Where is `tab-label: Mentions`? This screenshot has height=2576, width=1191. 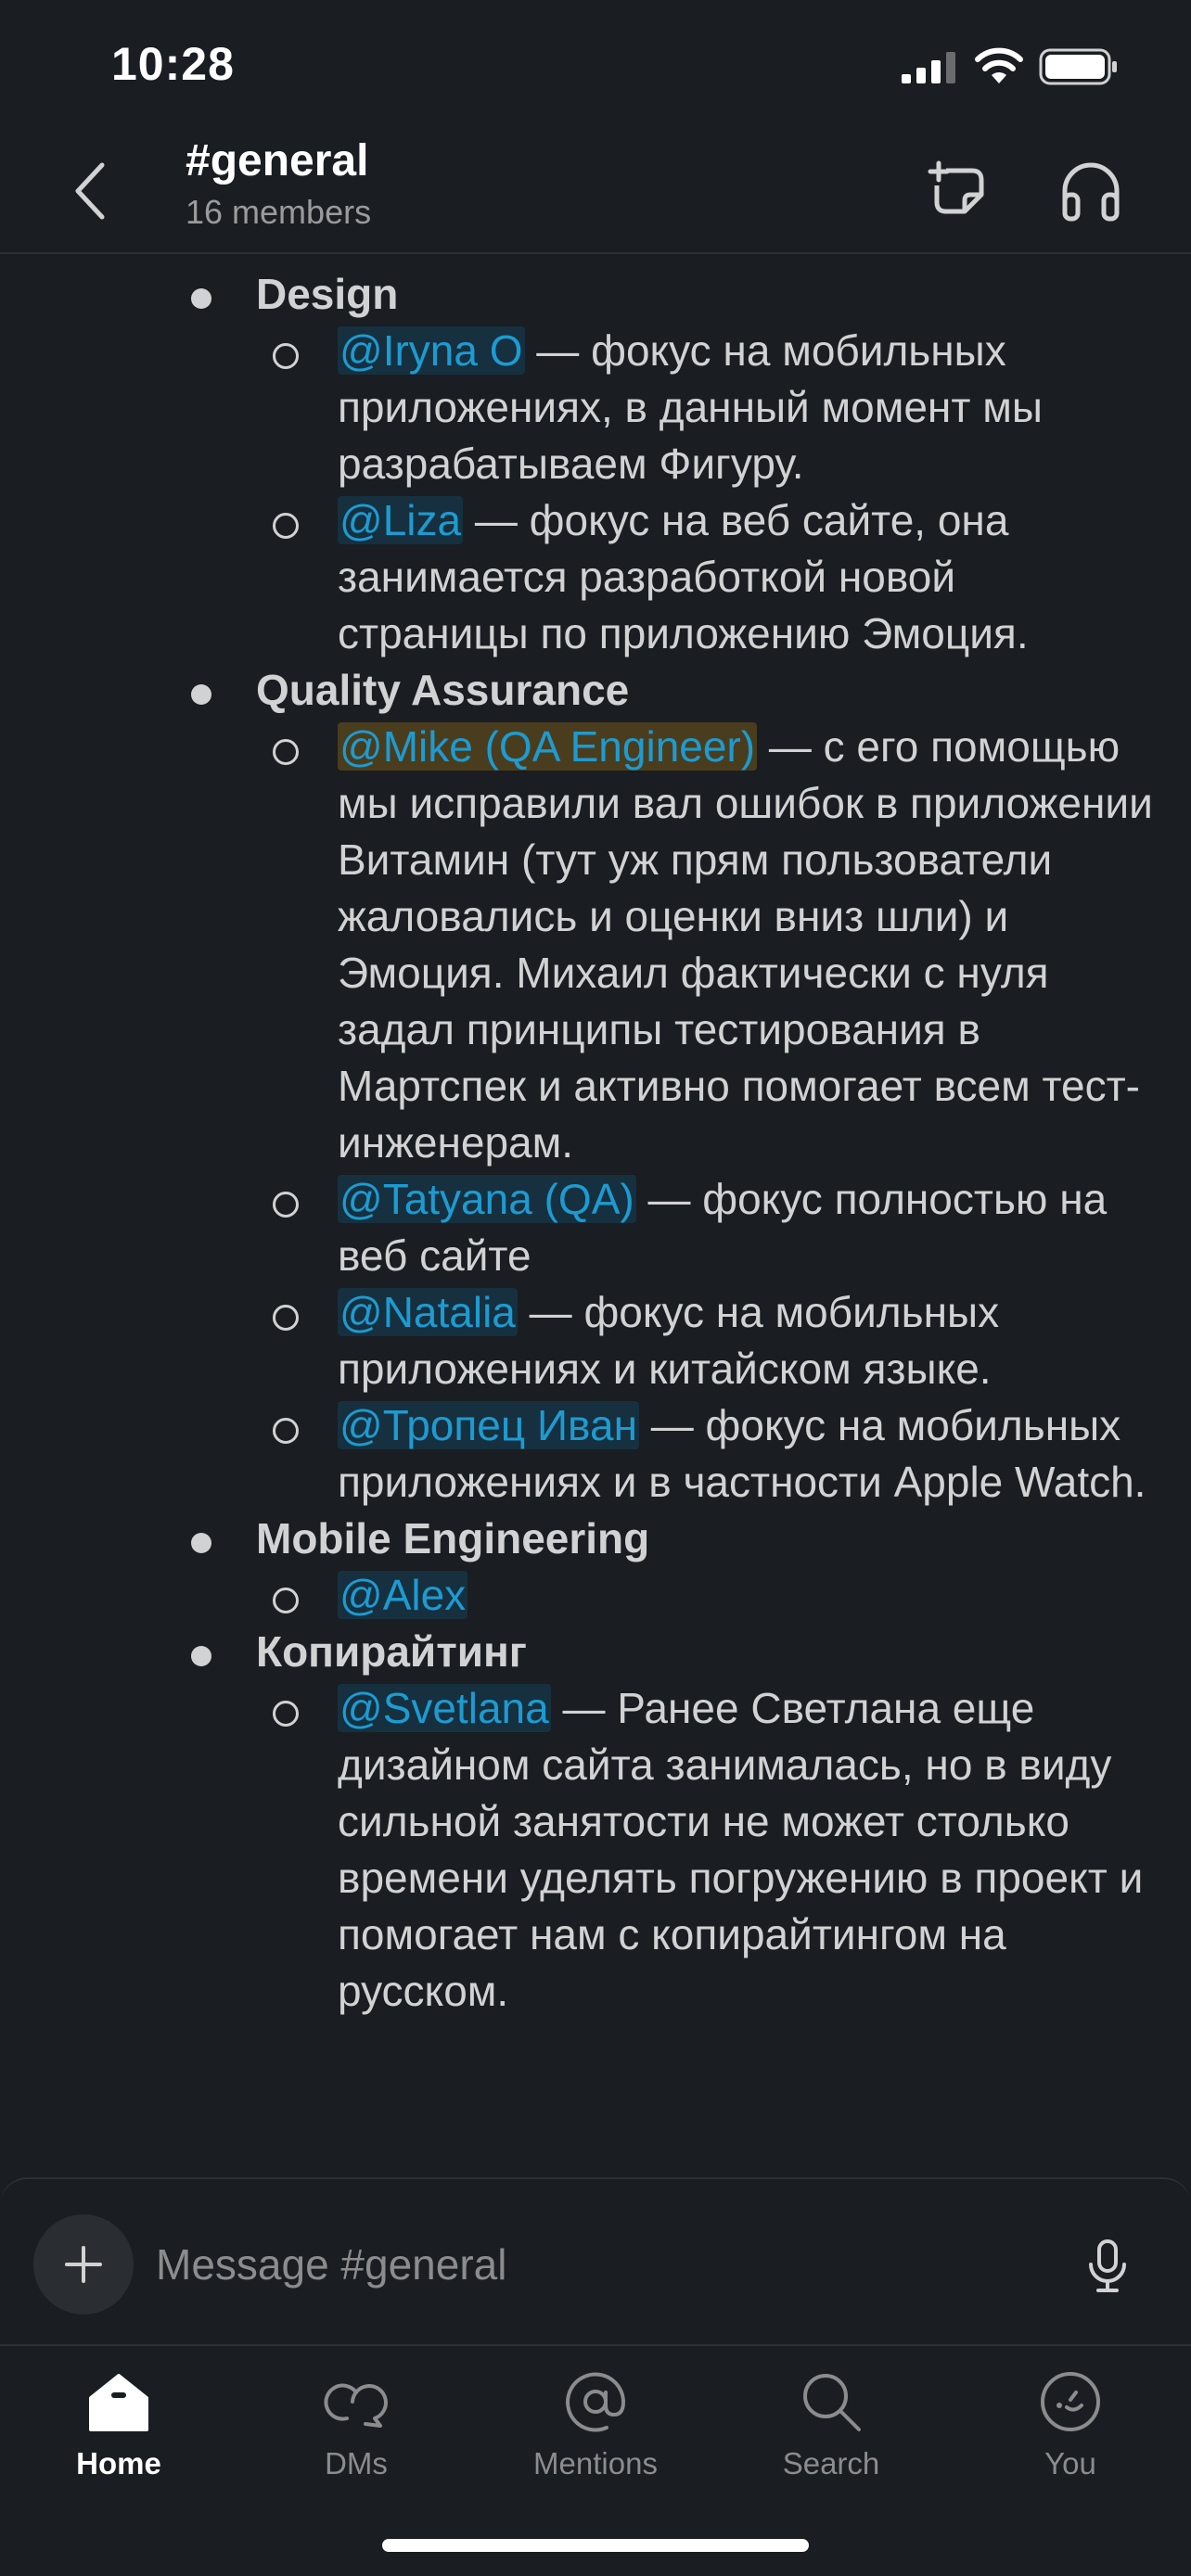
tab-label: Mentions is located at coordinates (595, 2463).